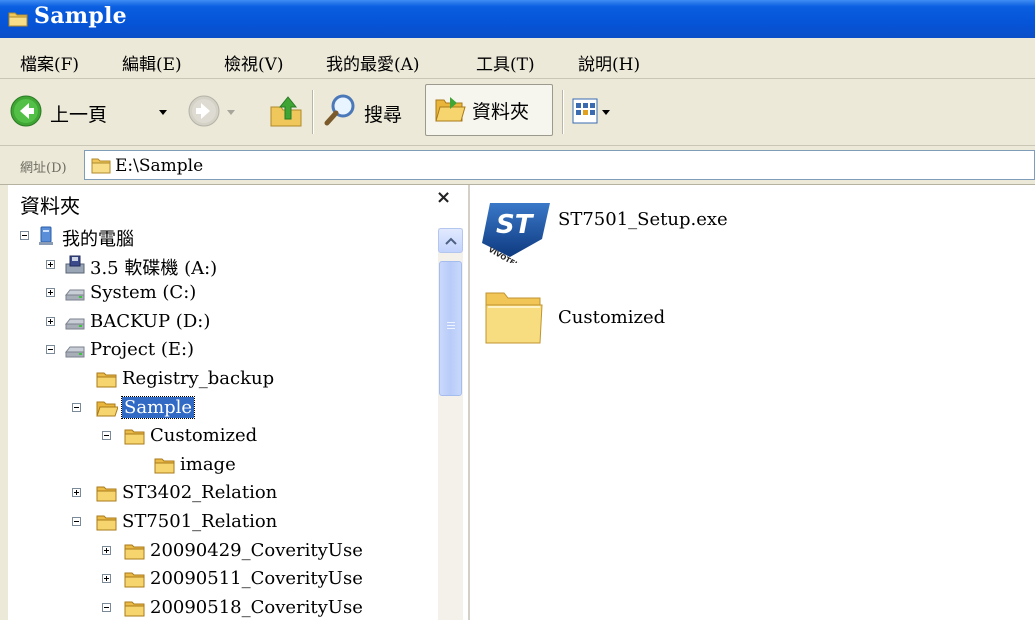 This screenshot has height=623, width=1035. What do you see at coordinates (46, 235) in the screenshot?
I see `my-computer-icon` at bounding box center [46, 235].